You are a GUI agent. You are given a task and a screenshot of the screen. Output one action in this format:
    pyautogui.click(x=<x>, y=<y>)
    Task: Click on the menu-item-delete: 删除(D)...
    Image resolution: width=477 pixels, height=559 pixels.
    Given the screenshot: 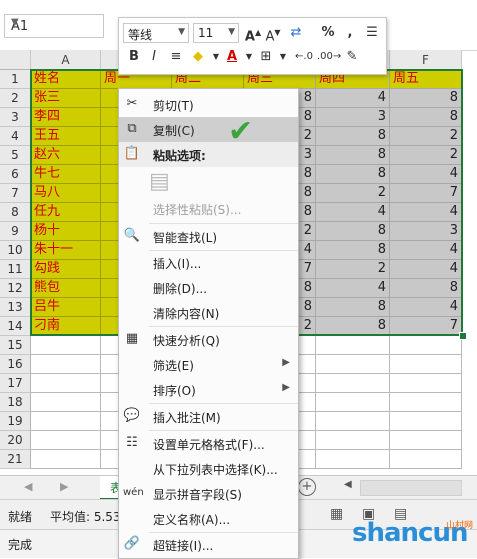 What is the action you would take?
    pyautogui.click(x=208, y=287)
    